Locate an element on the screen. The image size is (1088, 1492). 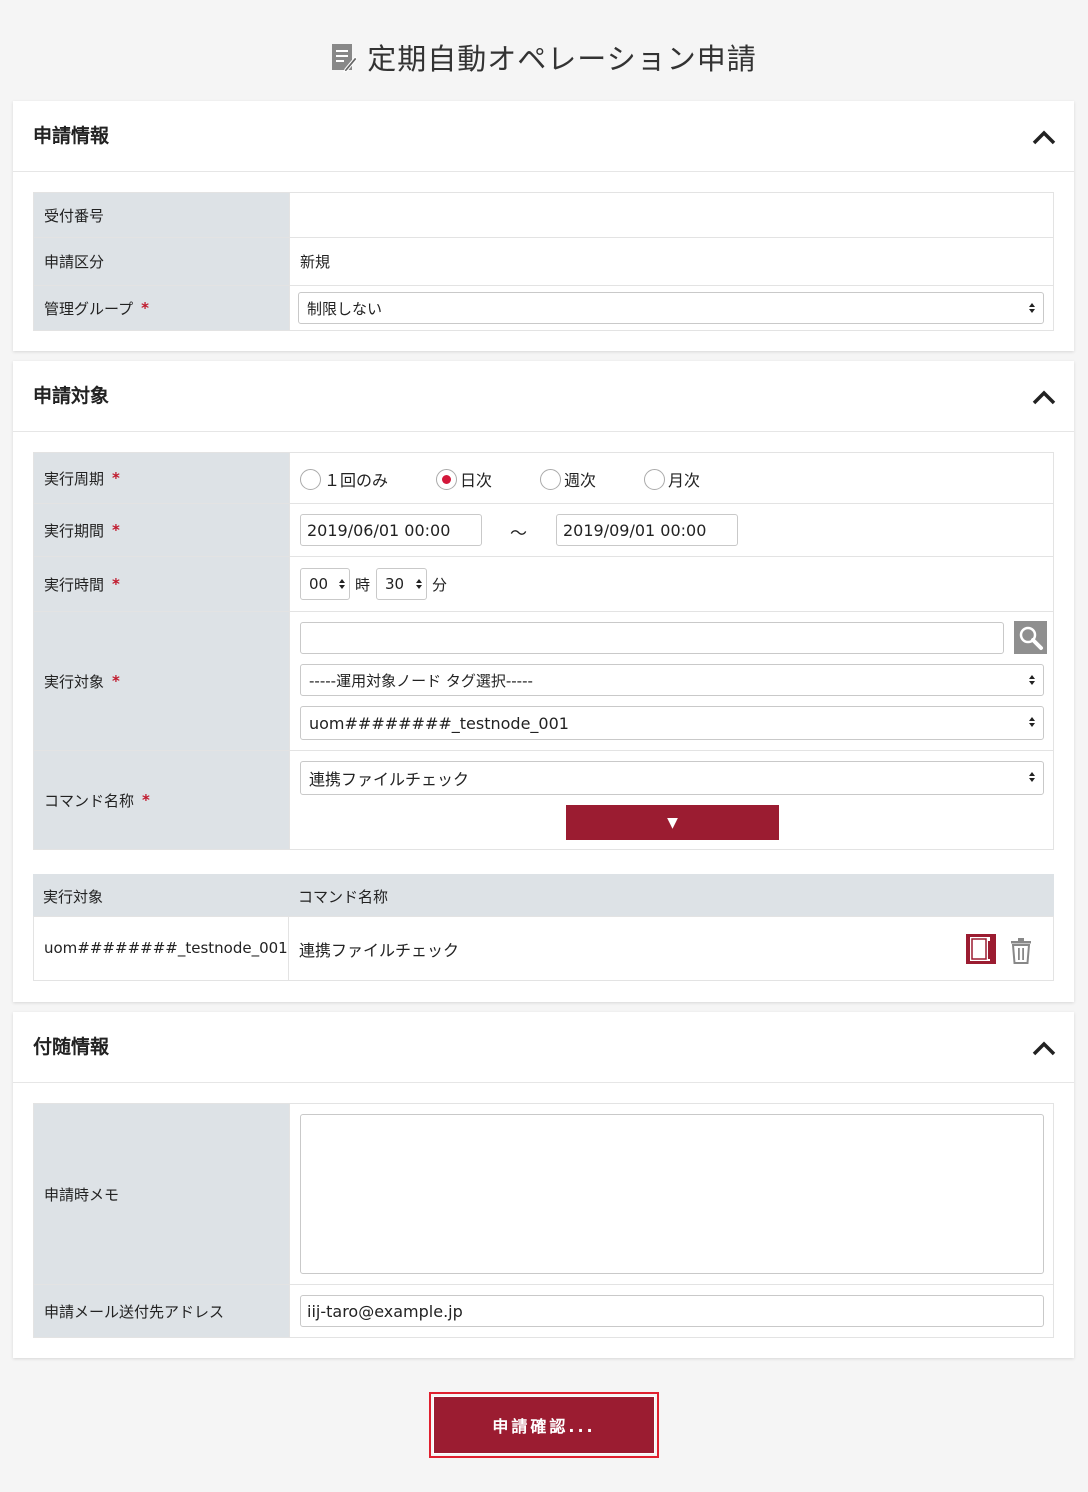
time-label: 実行時間 * is located at coordinates (161, 584).